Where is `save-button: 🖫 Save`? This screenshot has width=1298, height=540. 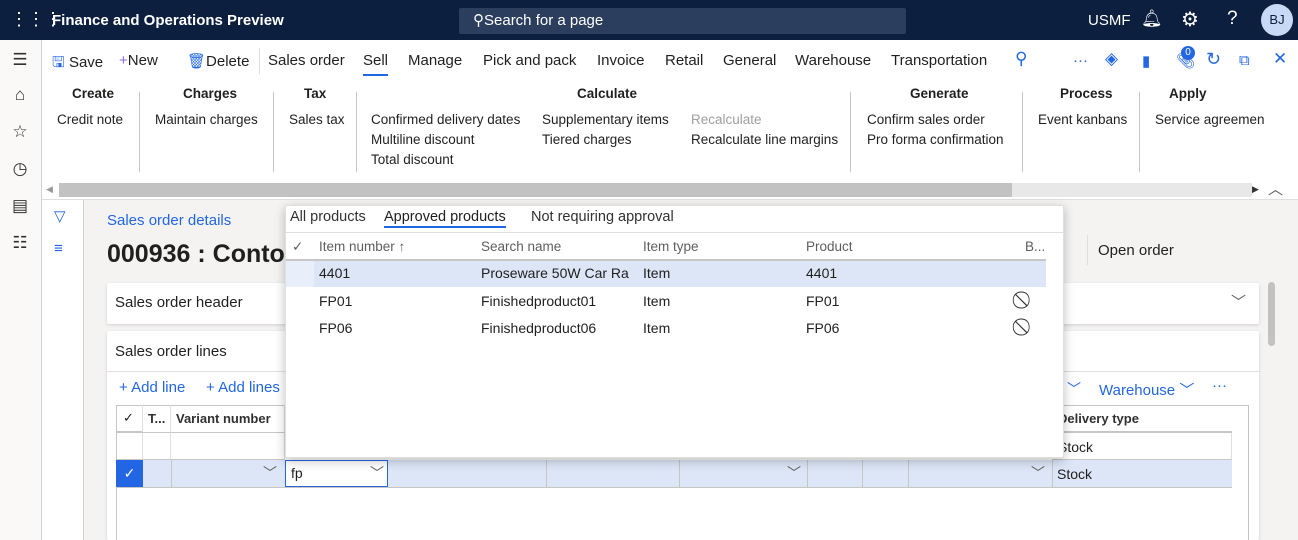 save-button: 🖫 Save is located at coordinates (77, 64).